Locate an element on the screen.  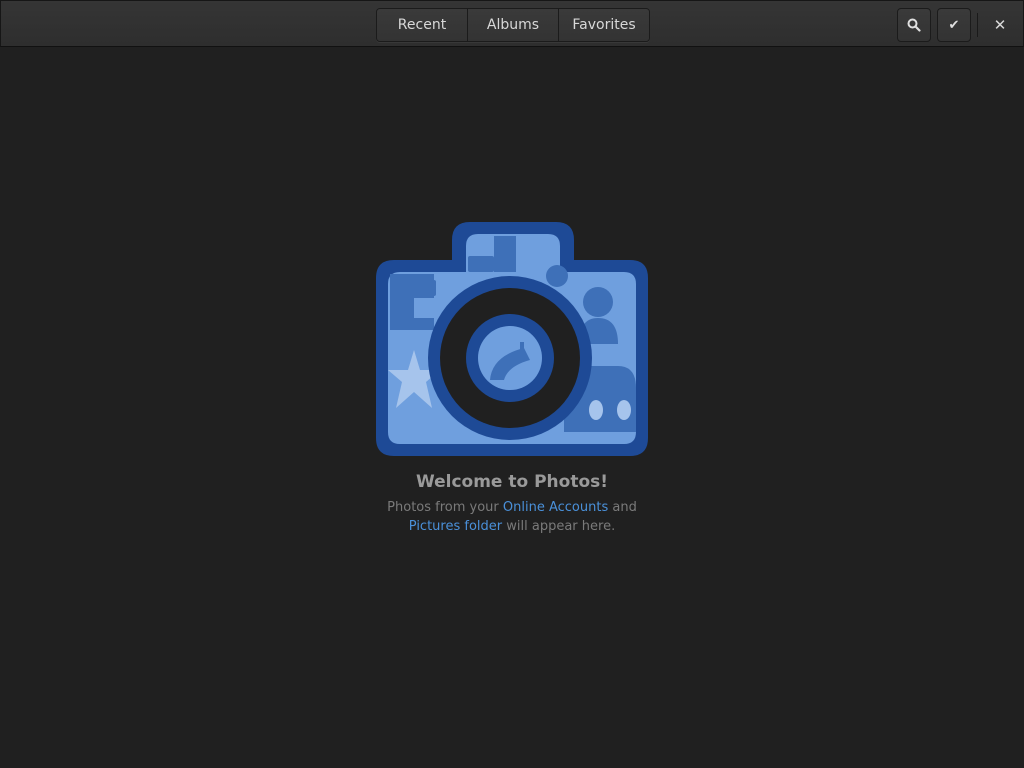
search-icon is located at coordinates (914, 25).